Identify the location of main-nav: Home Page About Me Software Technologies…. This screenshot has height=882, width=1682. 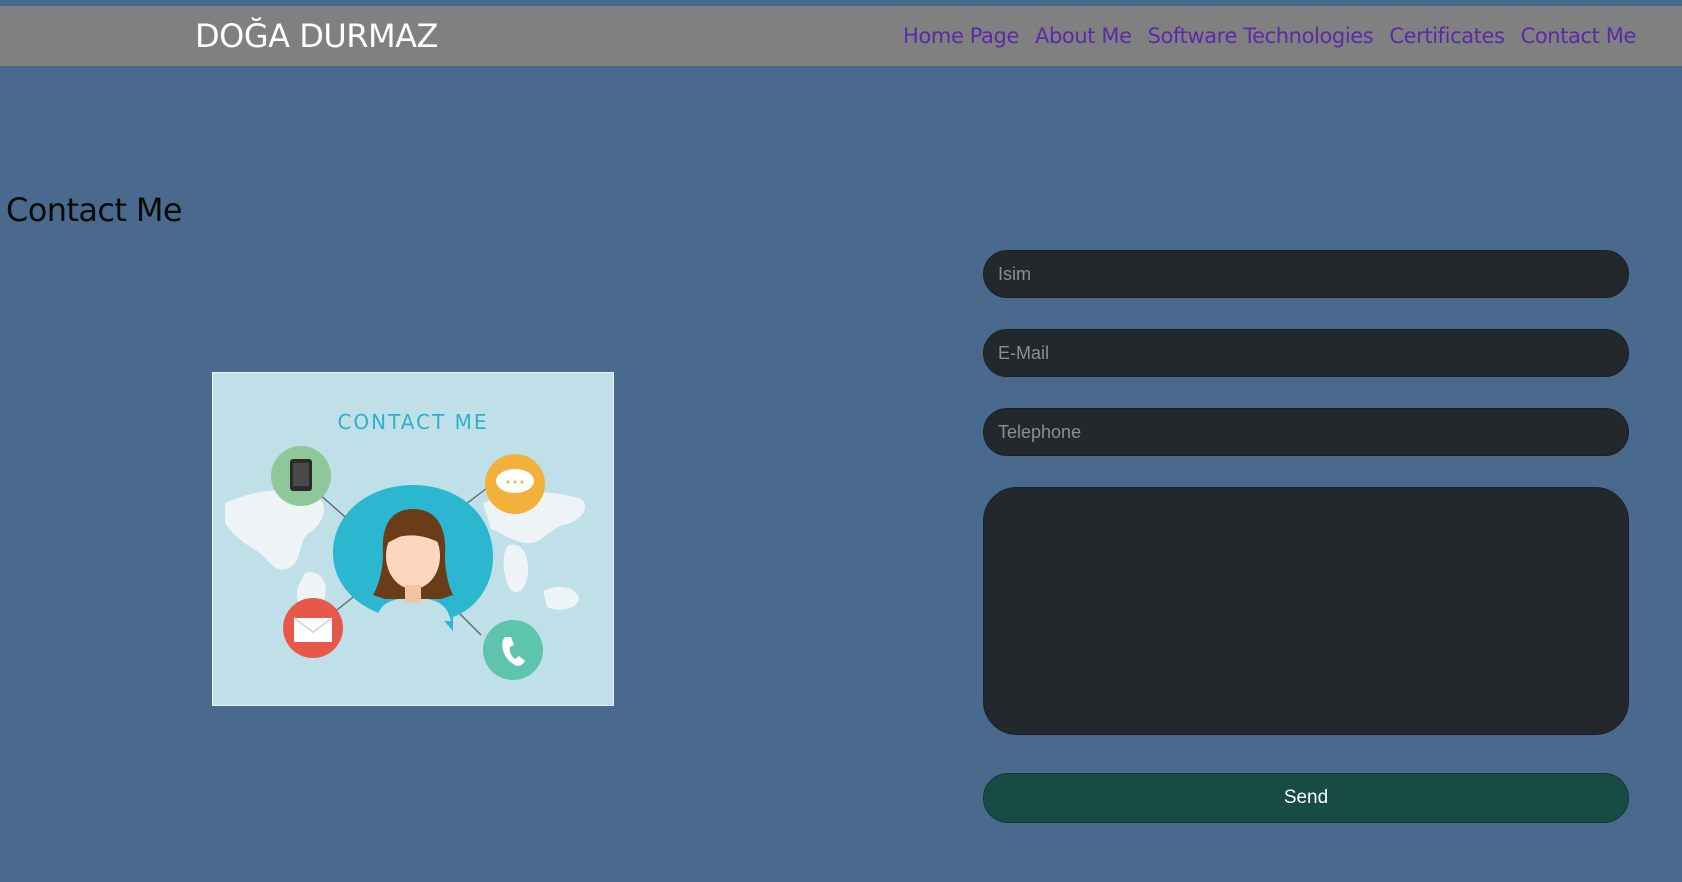
(1269, 36).